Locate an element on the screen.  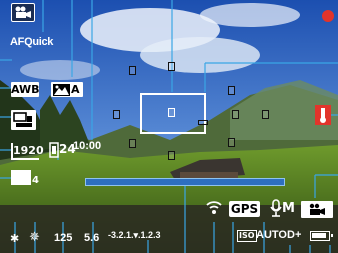
movie-servo-af-icon is located at coordinates (317, 209).